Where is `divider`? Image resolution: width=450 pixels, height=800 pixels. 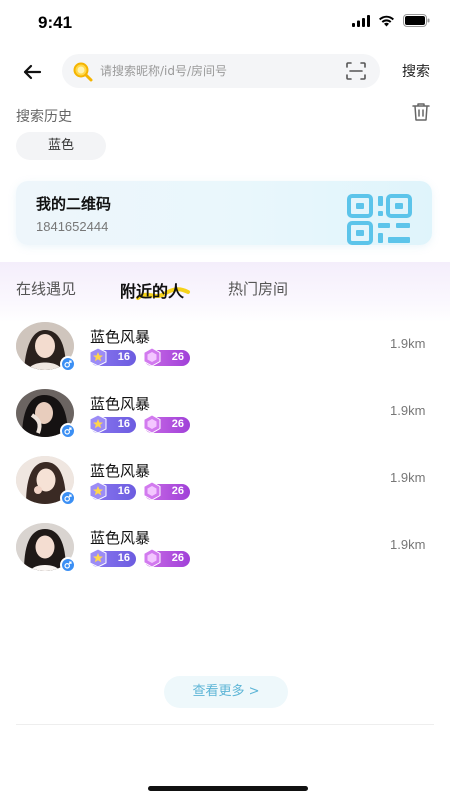
divider is located at coordinates (225, 724).